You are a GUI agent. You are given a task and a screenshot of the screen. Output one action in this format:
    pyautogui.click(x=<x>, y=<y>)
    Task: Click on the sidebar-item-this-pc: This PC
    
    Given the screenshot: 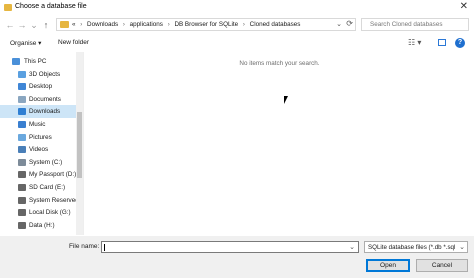 What is the action you would take?
    pyautogui.click(x=38, y=61)
    